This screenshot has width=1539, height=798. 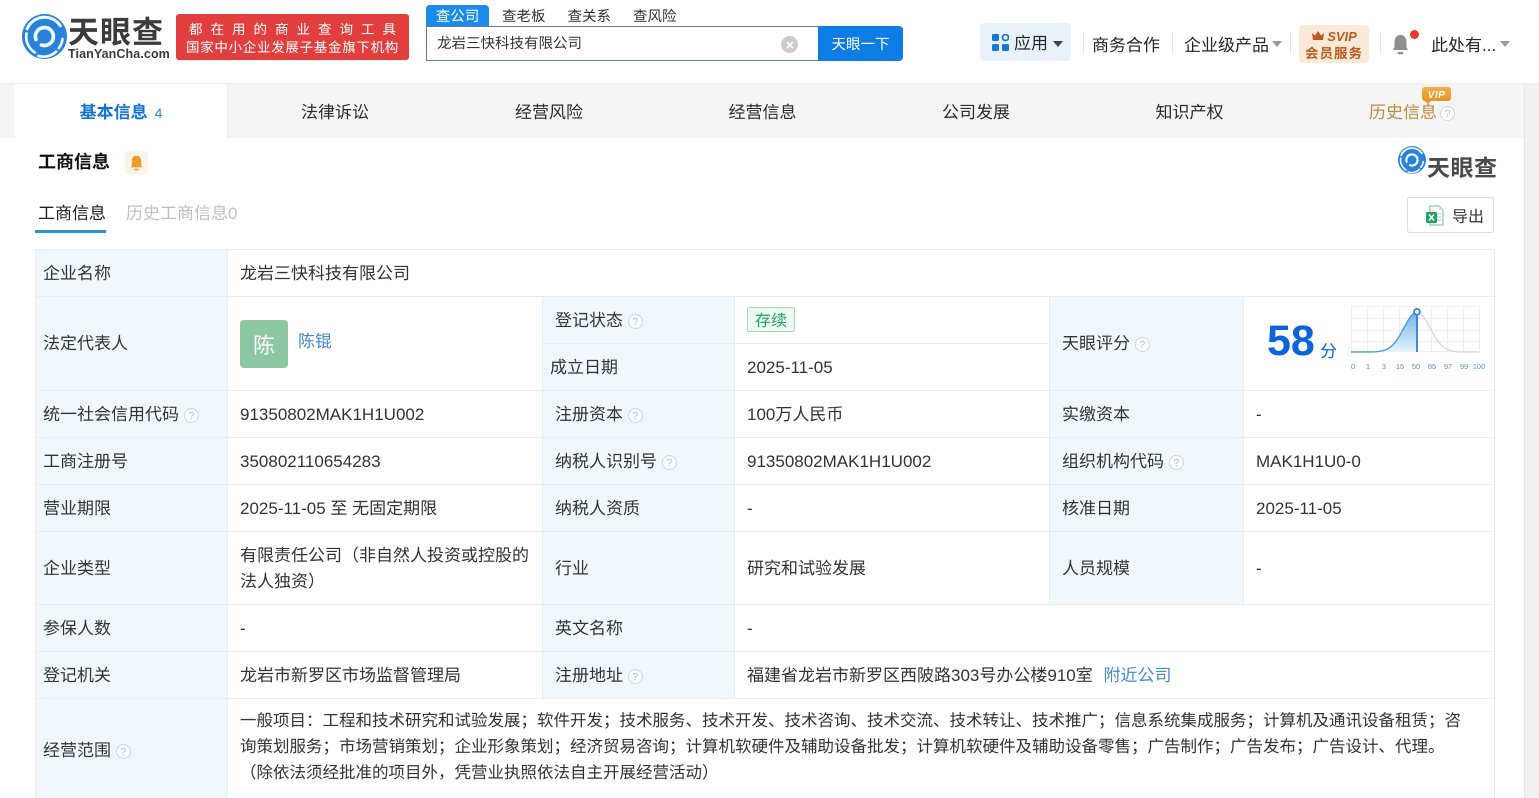 I want to click on svg-text: 50, so click(x=1416, y=366).